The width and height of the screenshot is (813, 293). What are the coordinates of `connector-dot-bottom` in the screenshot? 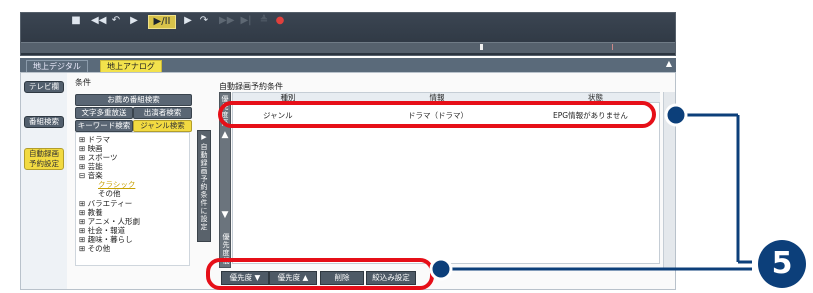 It's located at (441, 269).